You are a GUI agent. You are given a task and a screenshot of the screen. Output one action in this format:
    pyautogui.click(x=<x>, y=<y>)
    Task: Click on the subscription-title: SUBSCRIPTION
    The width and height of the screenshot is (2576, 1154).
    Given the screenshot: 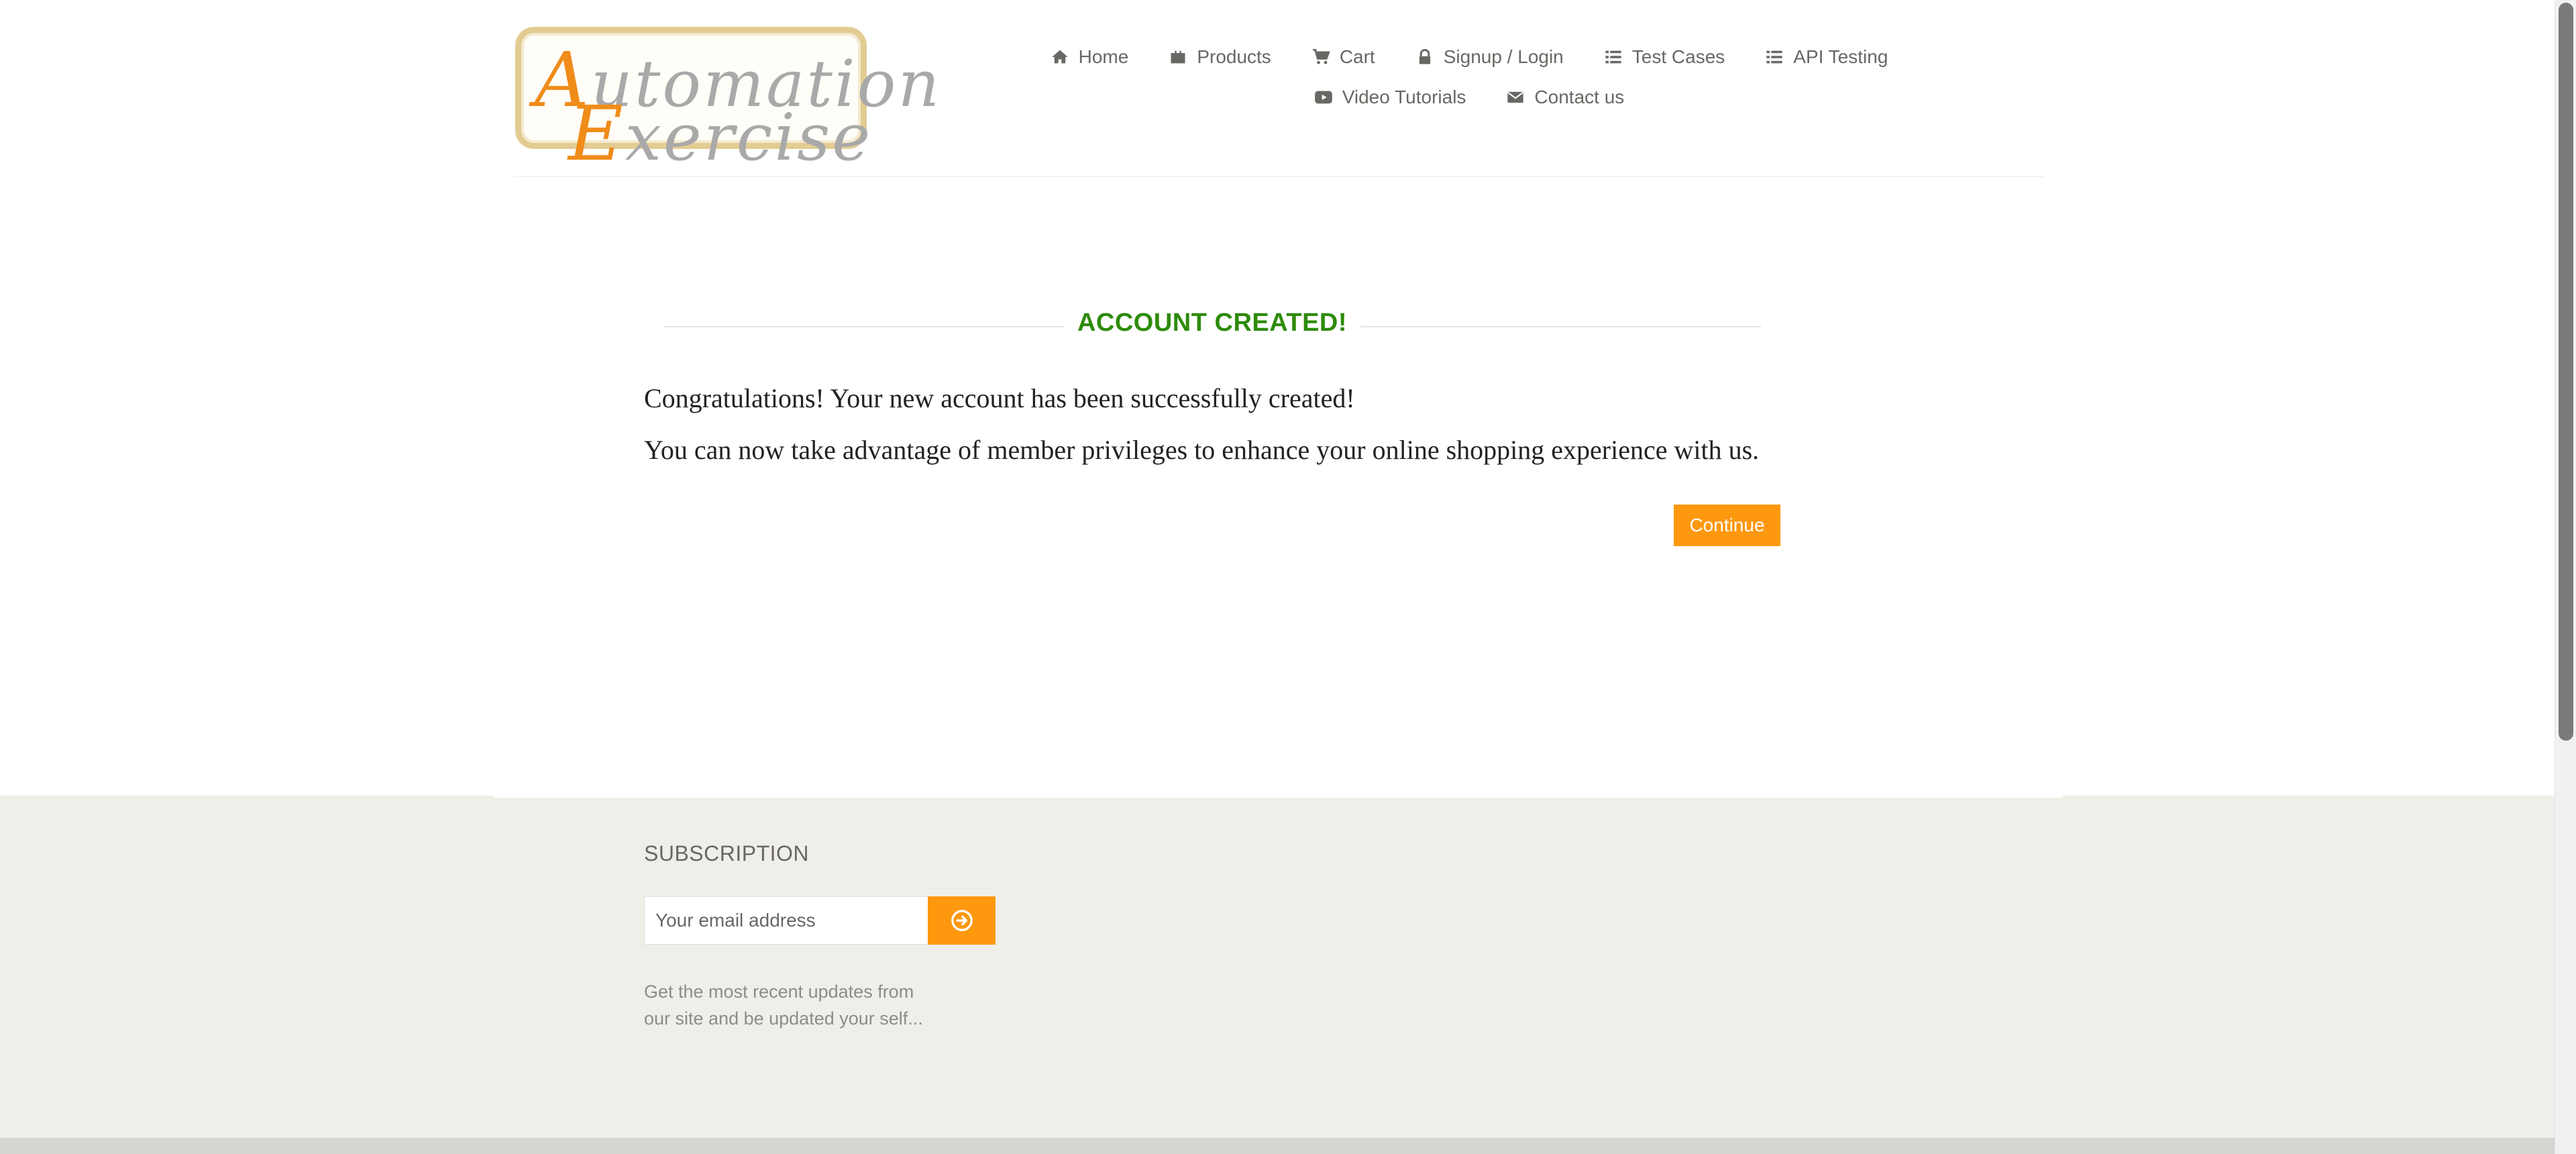 What is the action you would take?
    pyautogui.click(x=727, y=854)
    